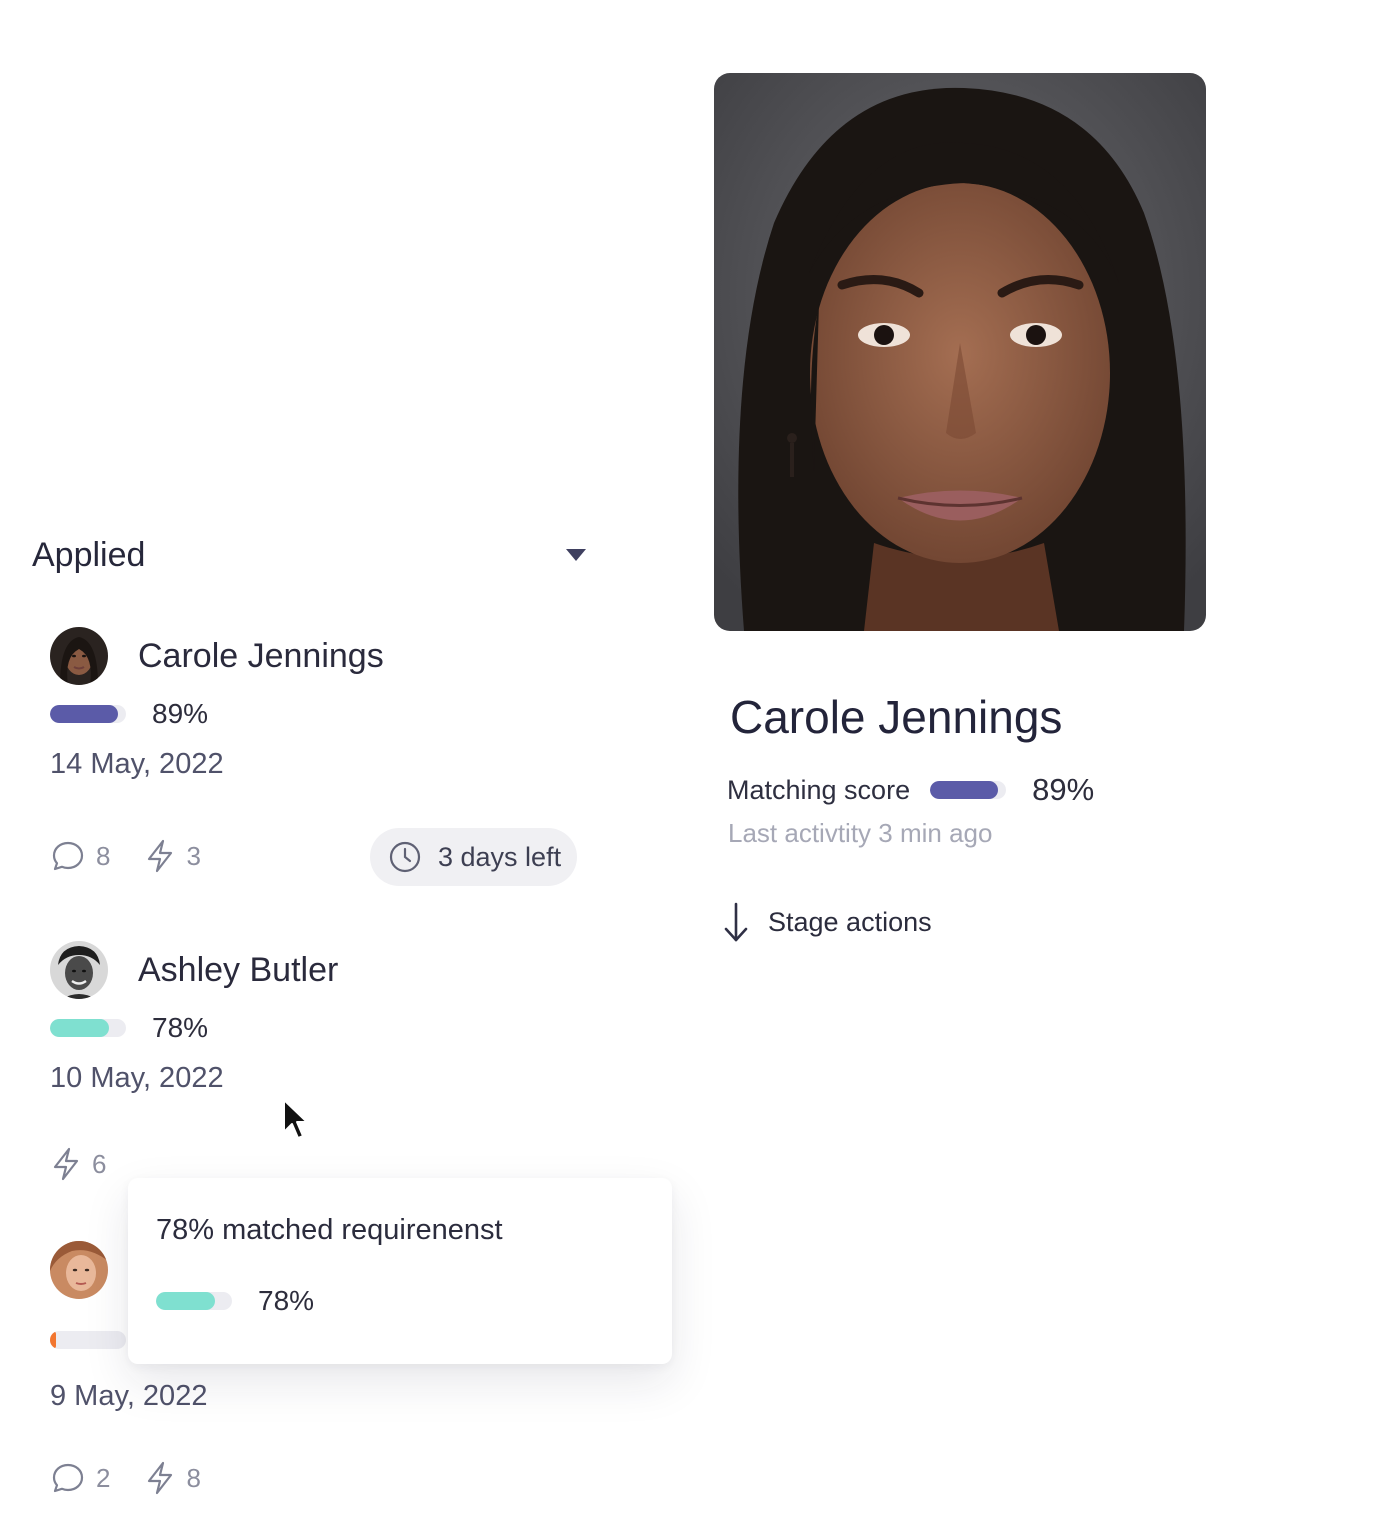 The width and height of the screenshot is (1378, 1536). I want to click on comments-count: 8, so click(80, 856).